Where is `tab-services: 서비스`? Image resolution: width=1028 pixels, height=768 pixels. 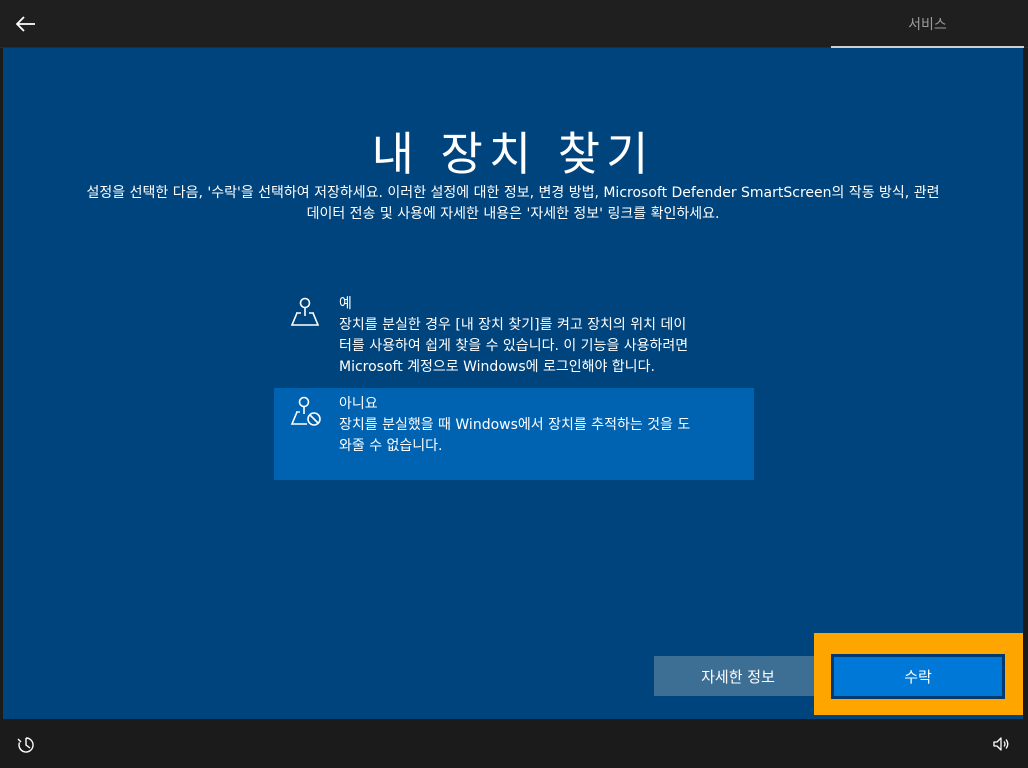
tab-services: 서비스 is located at coordinates (927, 24).